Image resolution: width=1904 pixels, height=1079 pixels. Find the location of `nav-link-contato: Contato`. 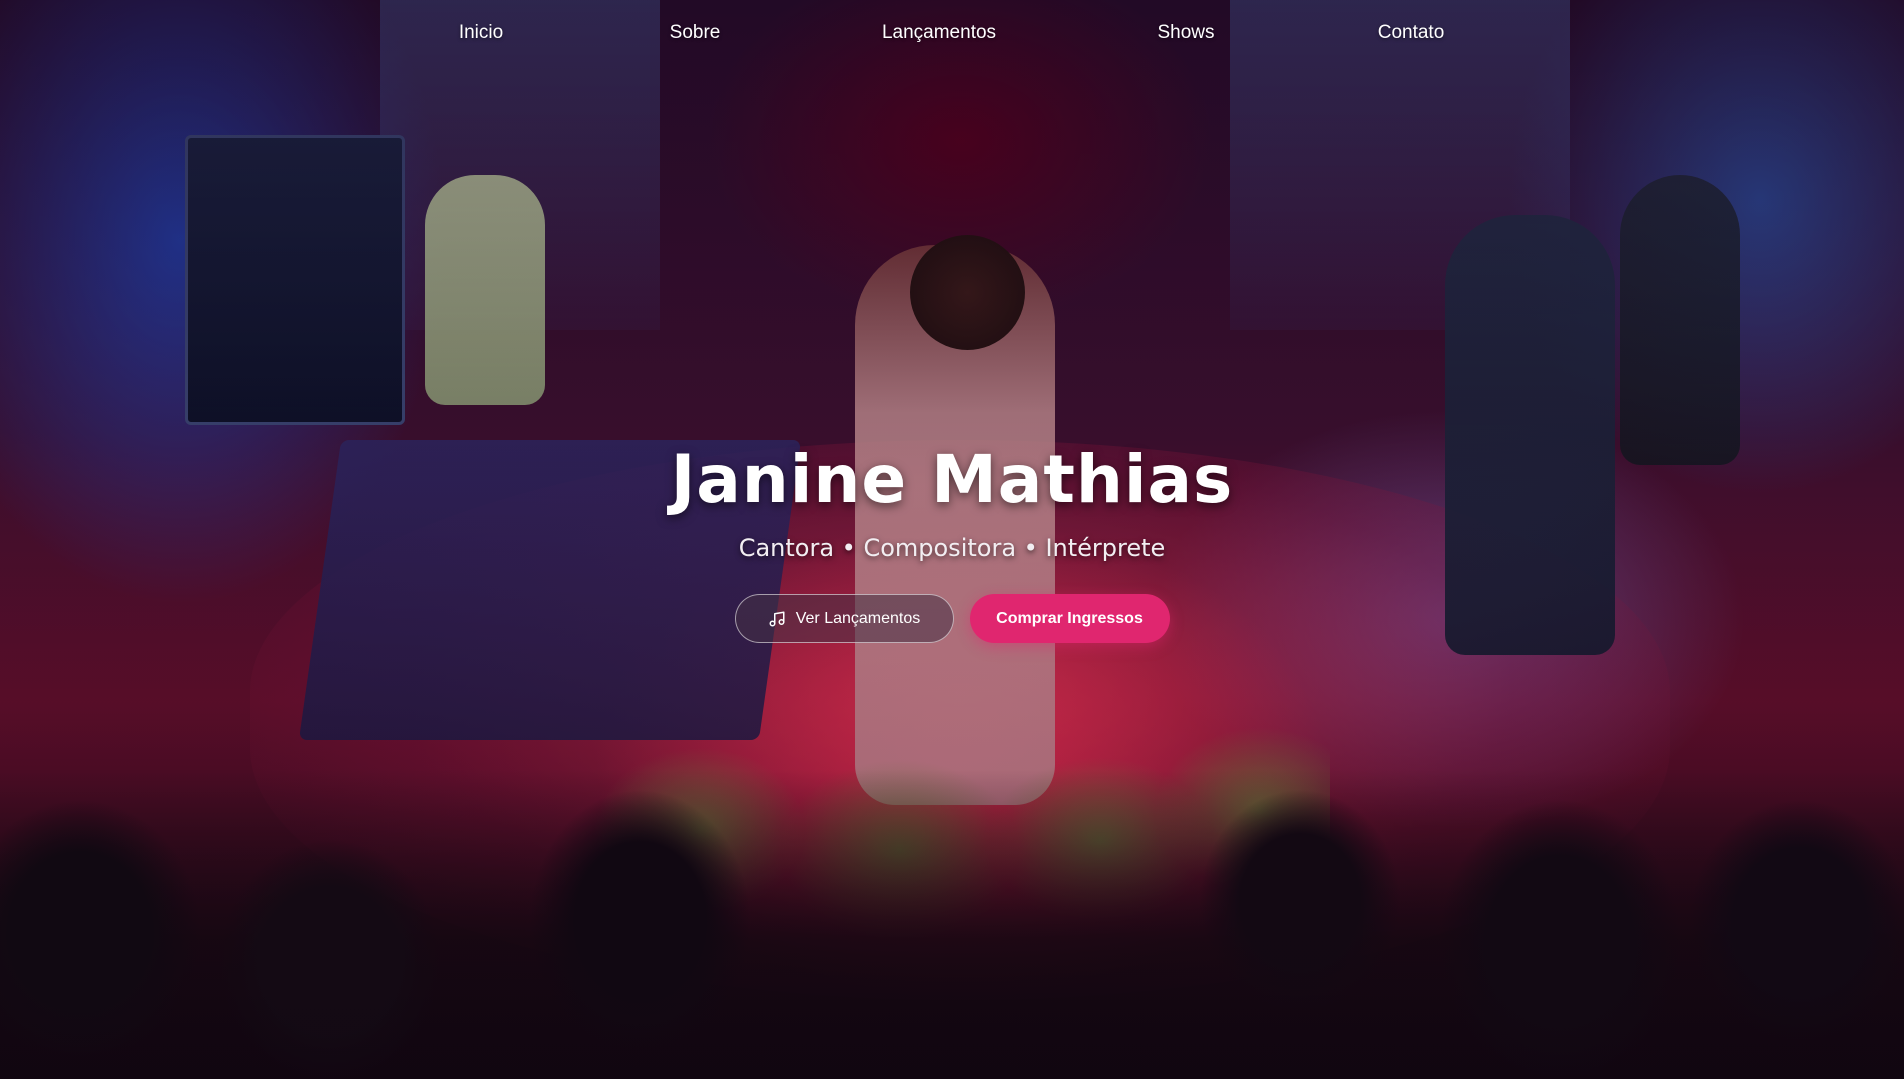

nav-link-contato: Contato is located at coordinates (1411, 33).